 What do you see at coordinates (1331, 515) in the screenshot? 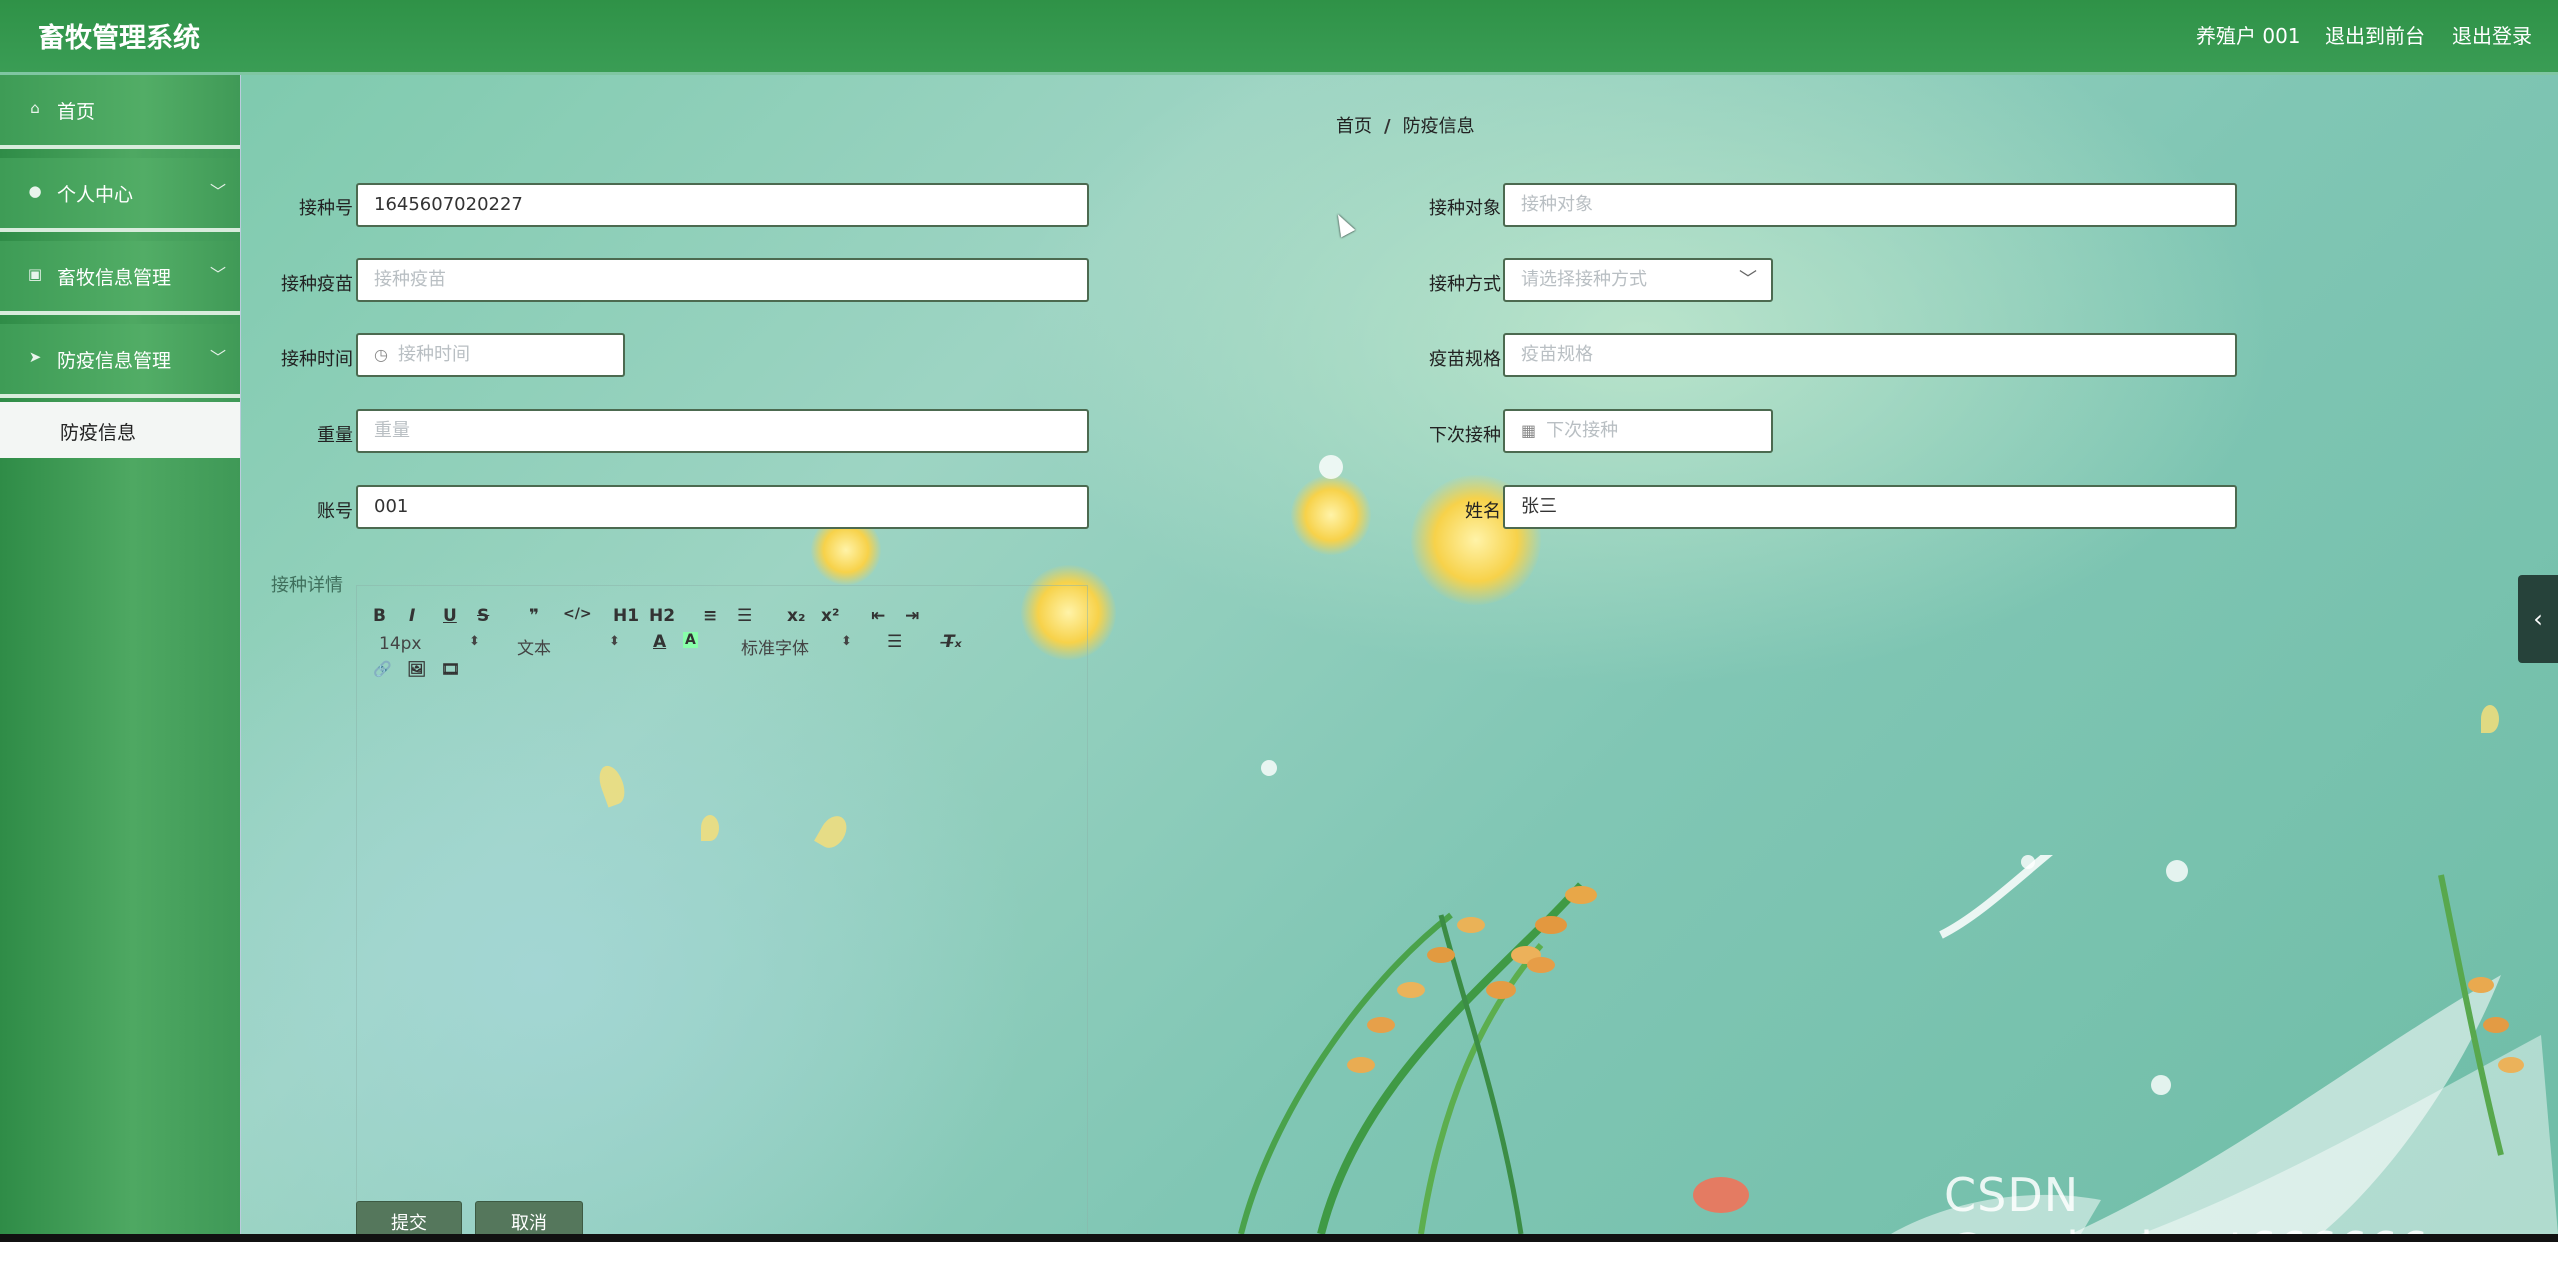
I see `flower-decoration` at bounding box center [1331, 515].